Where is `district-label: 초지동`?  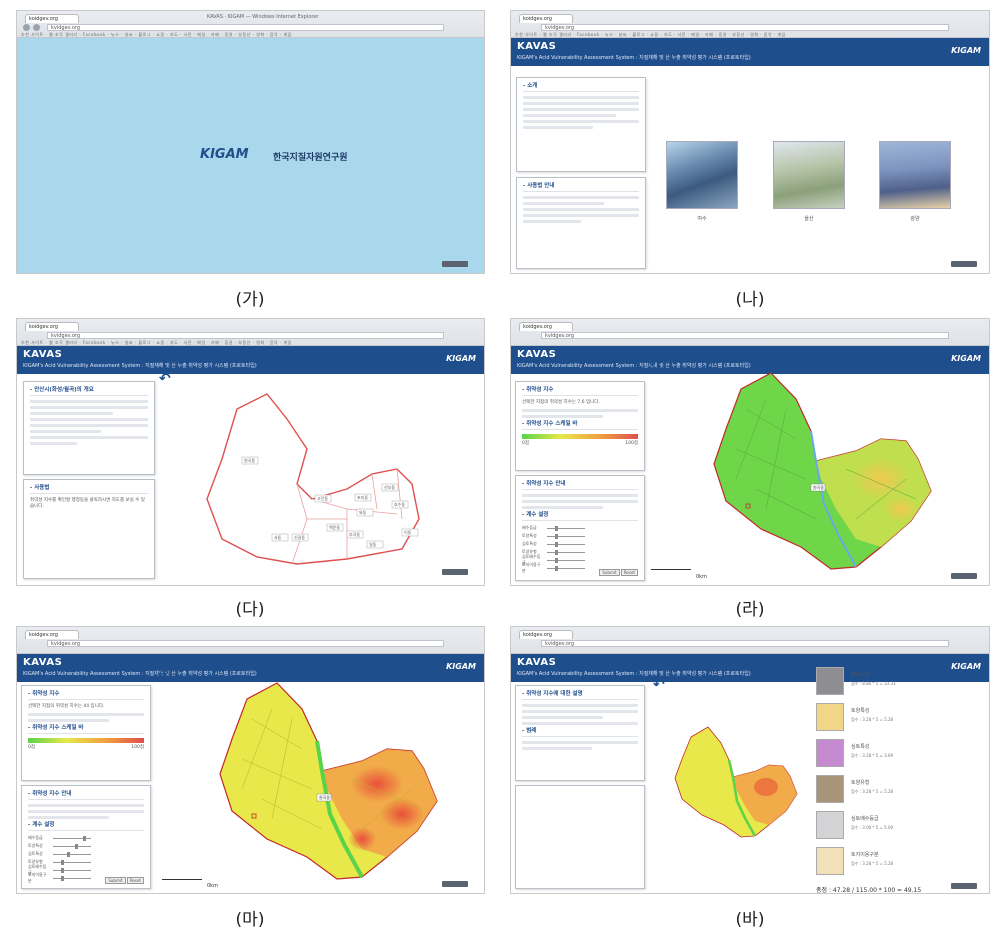 district-label: 초지동 is located at coordinates (362, 497).